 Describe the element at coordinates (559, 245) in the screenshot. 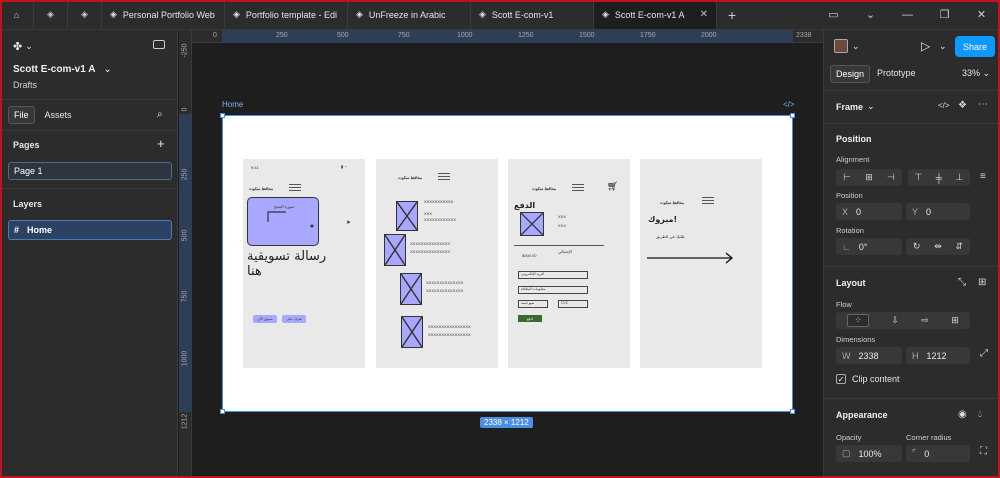

I see `divider` at that location.